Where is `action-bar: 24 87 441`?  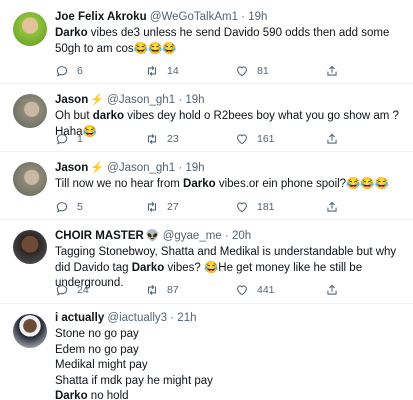 action-bar: 24 87 441 is located at coordinates (210, 290).